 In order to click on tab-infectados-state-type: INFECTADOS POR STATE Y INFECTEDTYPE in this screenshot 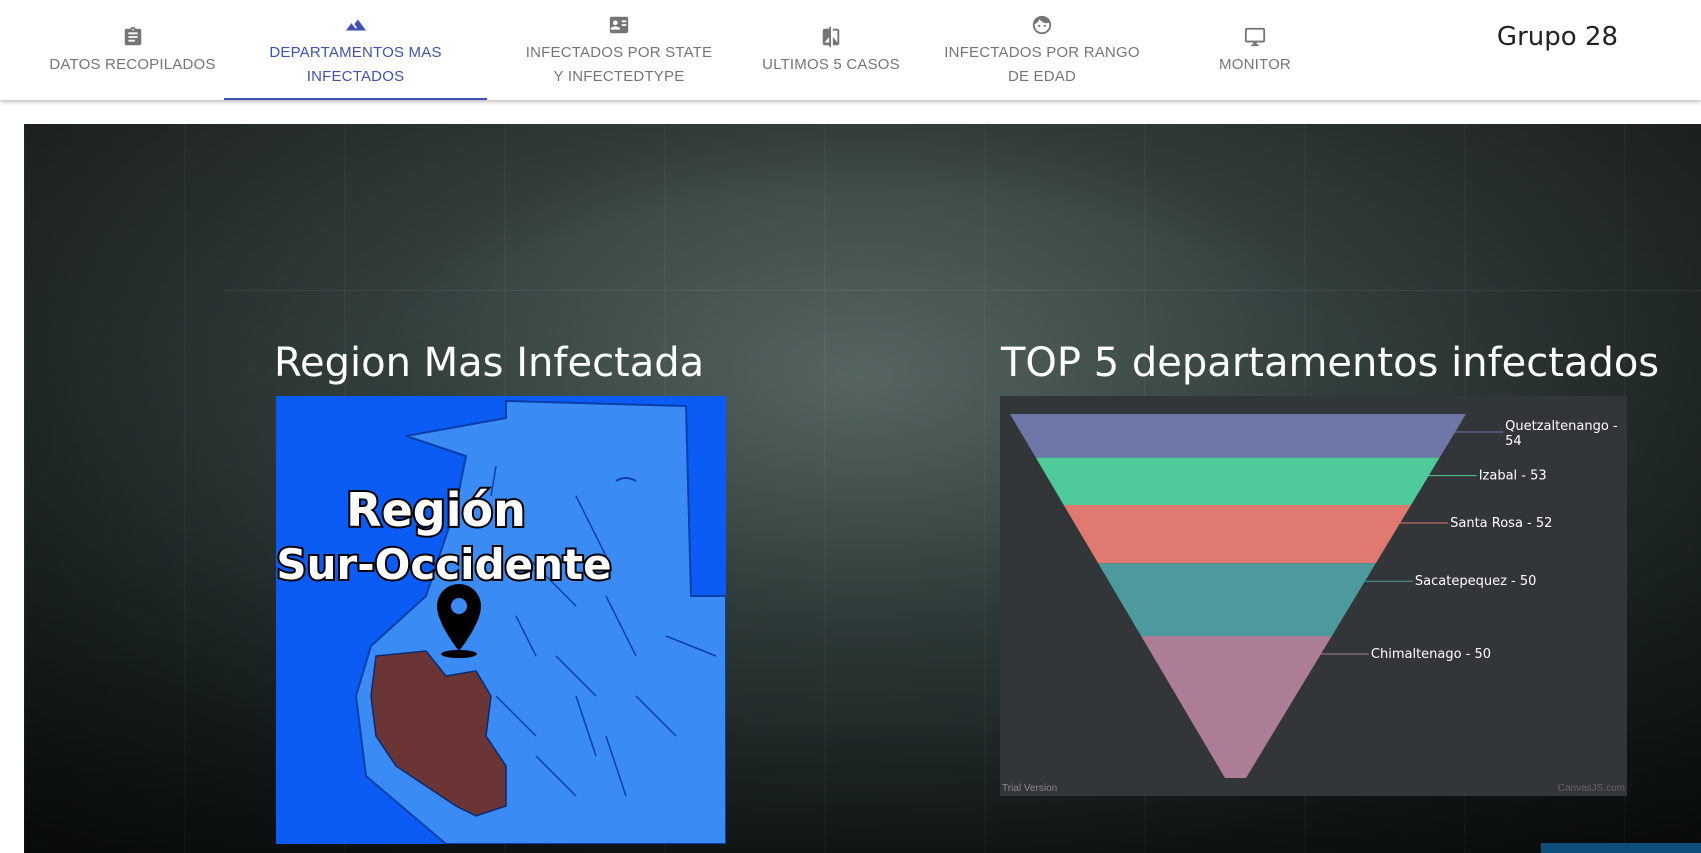, I will do `click(619, 50)`.